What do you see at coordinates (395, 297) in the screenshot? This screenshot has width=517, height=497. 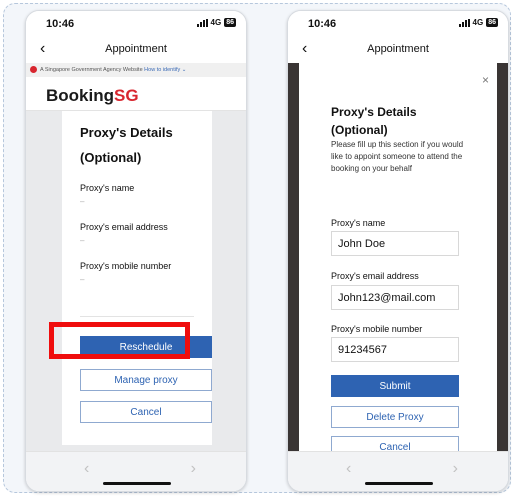 I see `proxy-email-input: John123@mail.com` at bounding box center [395, 297].